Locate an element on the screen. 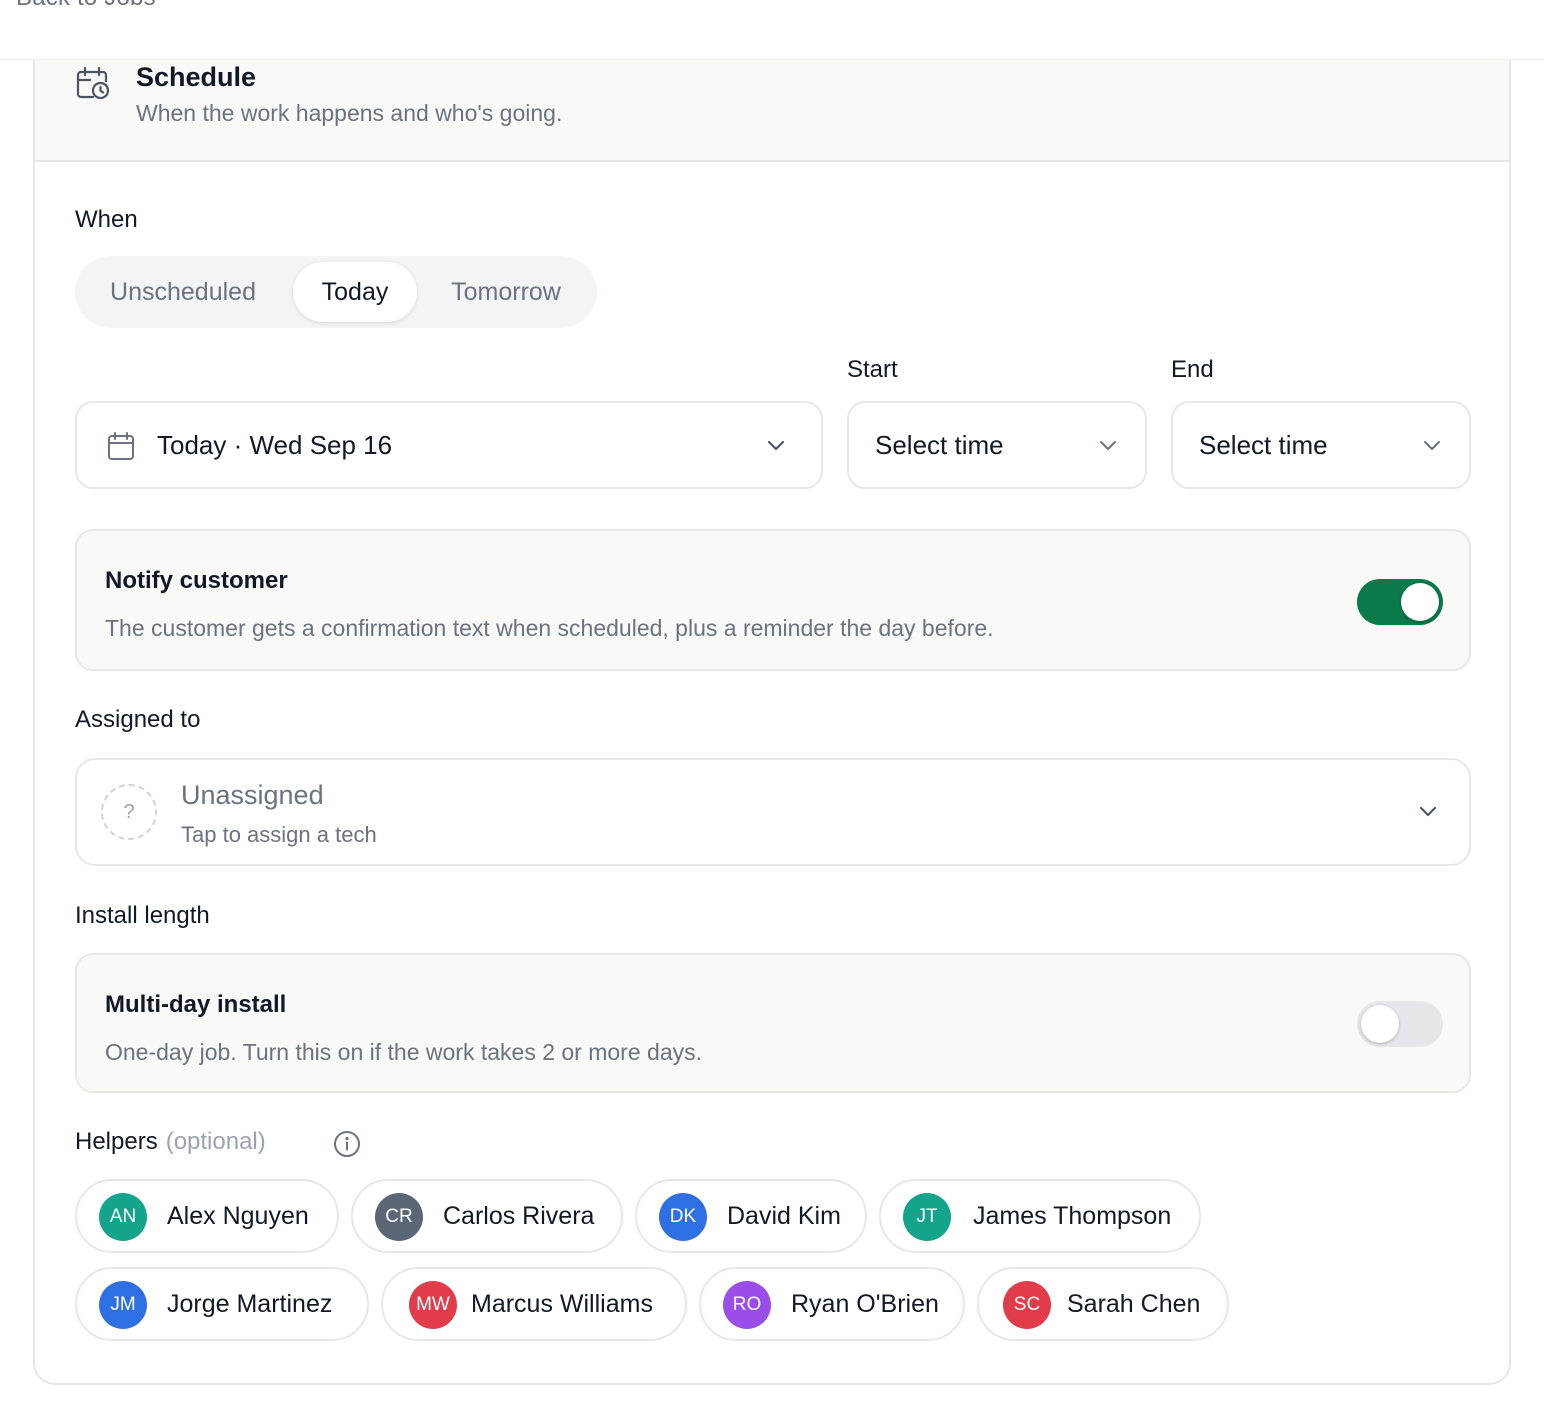 This screenshot has height=1416, width=1544. assigned-hint: Tap to assign a tech is located at coordinates (279, 834).